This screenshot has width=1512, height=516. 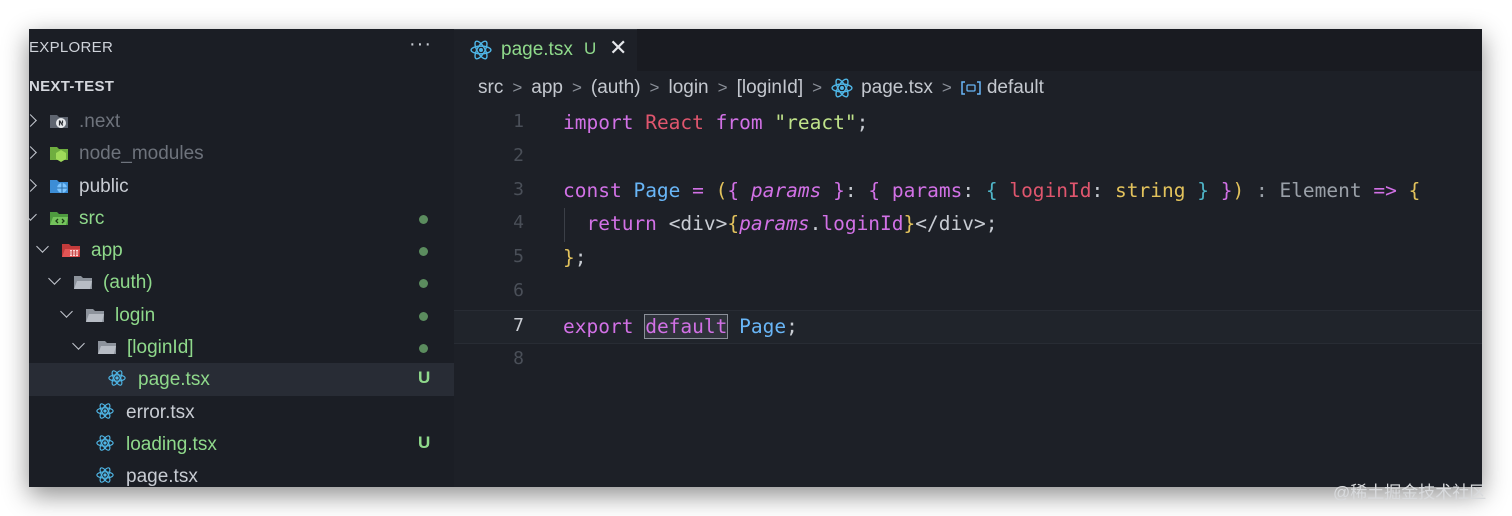 I want to click on tab-label: page.tsx, so click(x=537, y=49).